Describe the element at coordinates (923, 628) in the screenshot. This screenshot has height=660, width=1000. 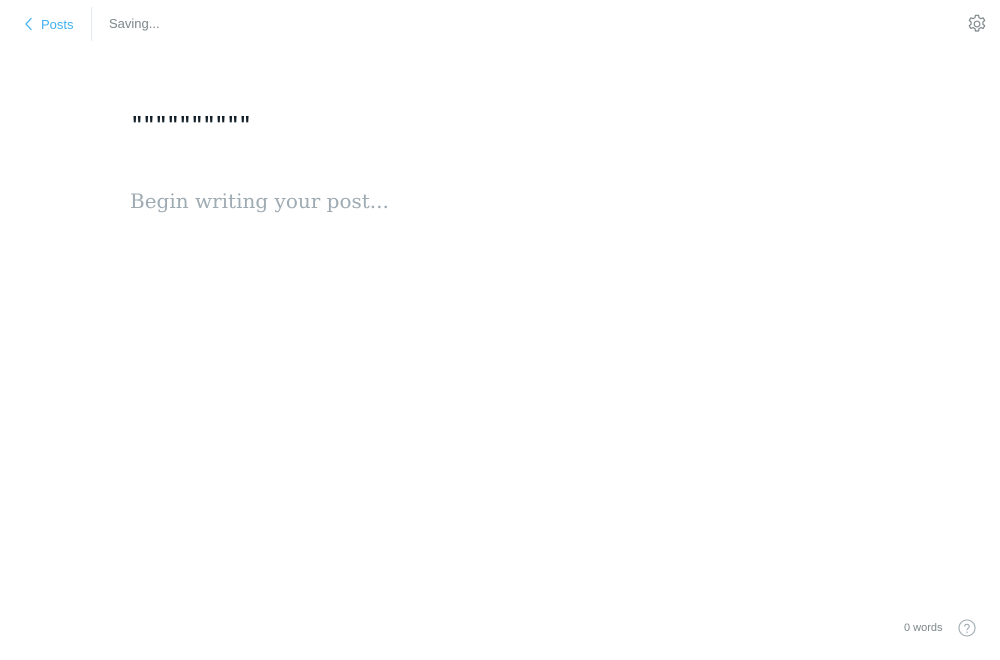
I see `word-count: 0 words` at that location.